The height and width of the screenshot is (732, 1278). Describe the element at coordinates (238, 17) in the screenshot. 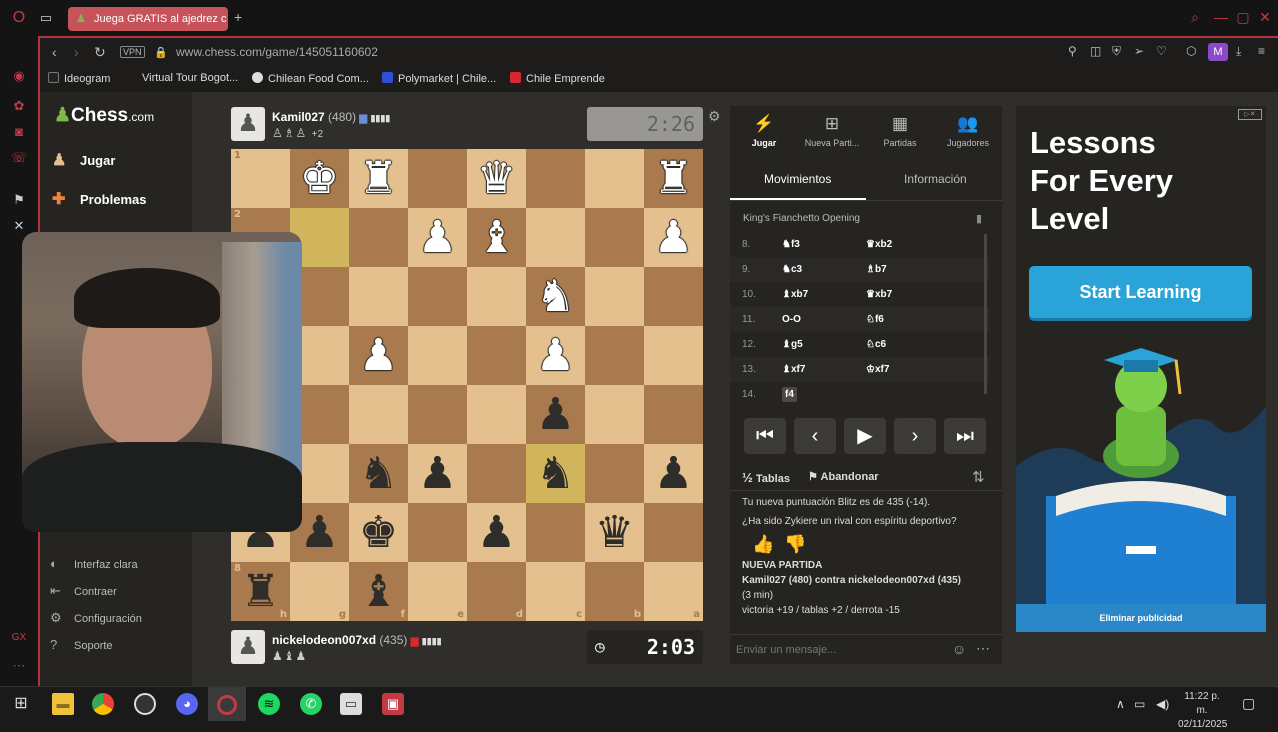

I see `new-tab-icon: +` at that location.